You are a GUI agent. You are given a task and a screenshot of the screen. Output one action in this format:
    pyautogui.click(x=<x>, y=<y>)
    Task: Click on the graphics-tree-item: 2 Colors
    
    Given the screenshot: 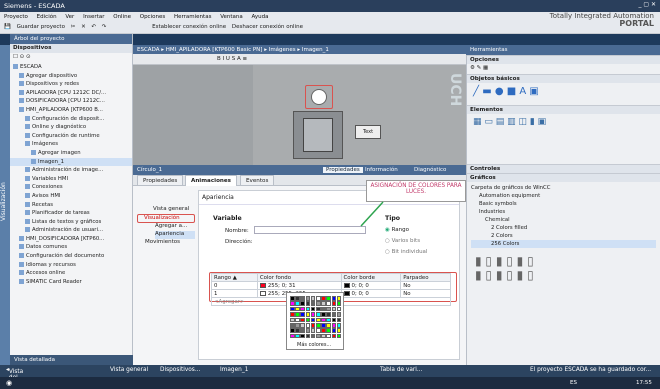 What is the action you would take?
    pyautogui.click(x=563, y=236)
    